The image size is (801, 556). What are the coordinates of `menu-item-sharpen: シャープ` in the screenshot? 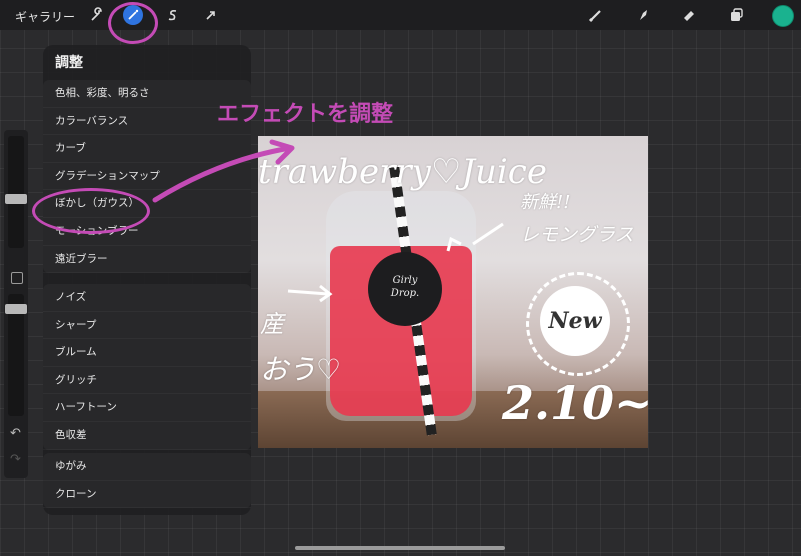 It's located at (147, 326).